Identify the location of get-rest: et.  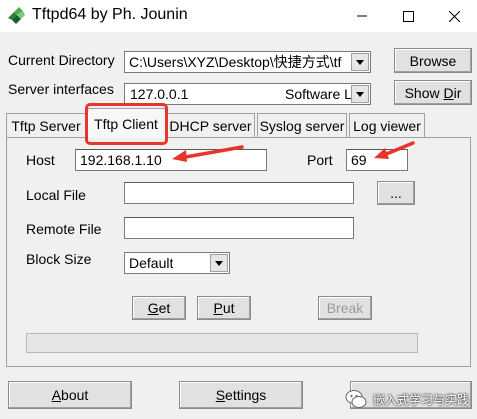
(164, 308).